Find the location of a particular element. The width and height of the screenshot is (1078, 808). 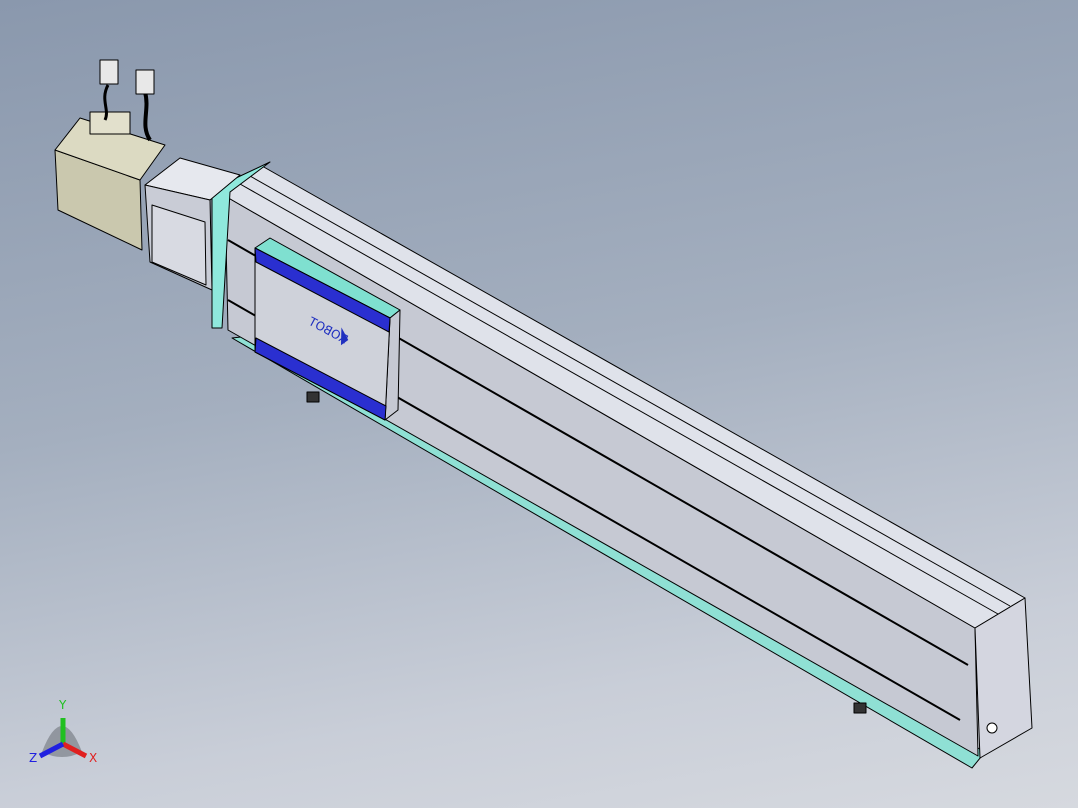

motor-plug is located at coordinates (109, 72).